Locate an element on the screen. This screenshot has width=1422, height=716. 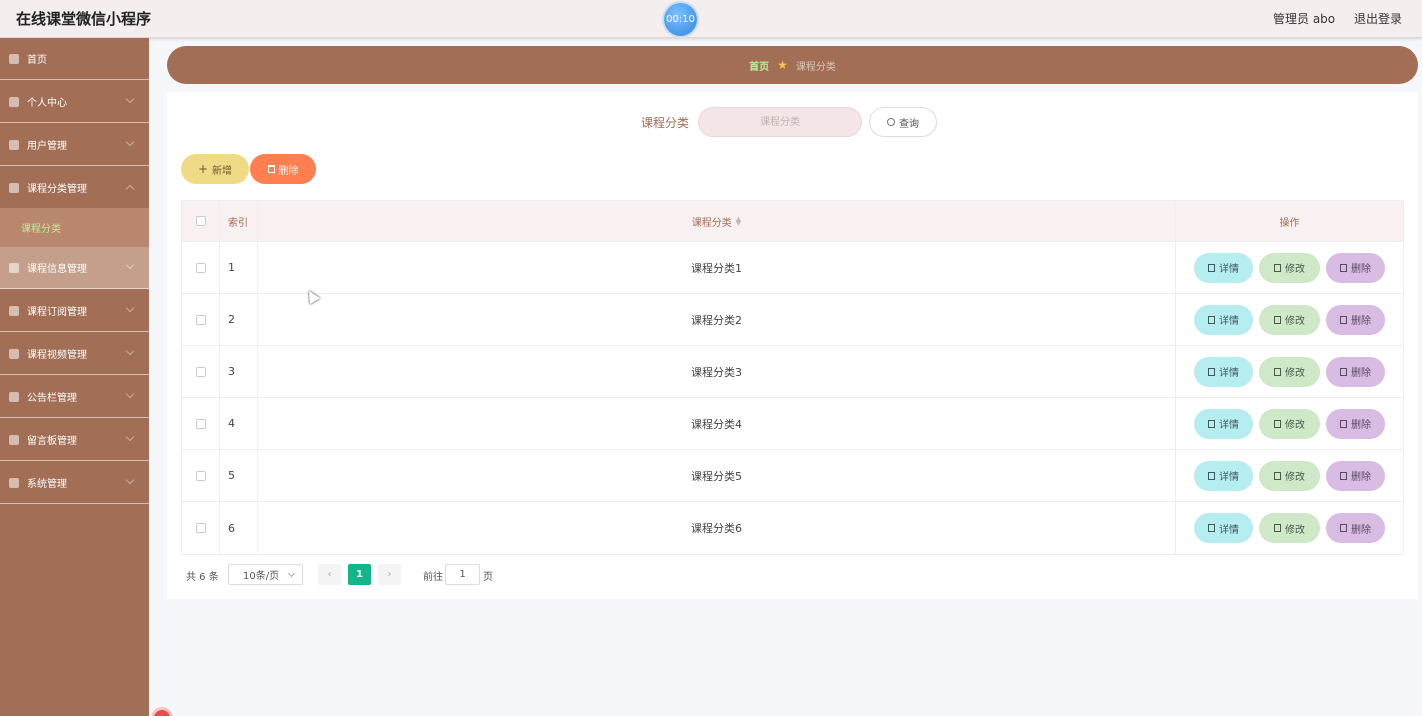
sidebar-item-notice: 公告栏管理 is located at coordinates (74, 397).